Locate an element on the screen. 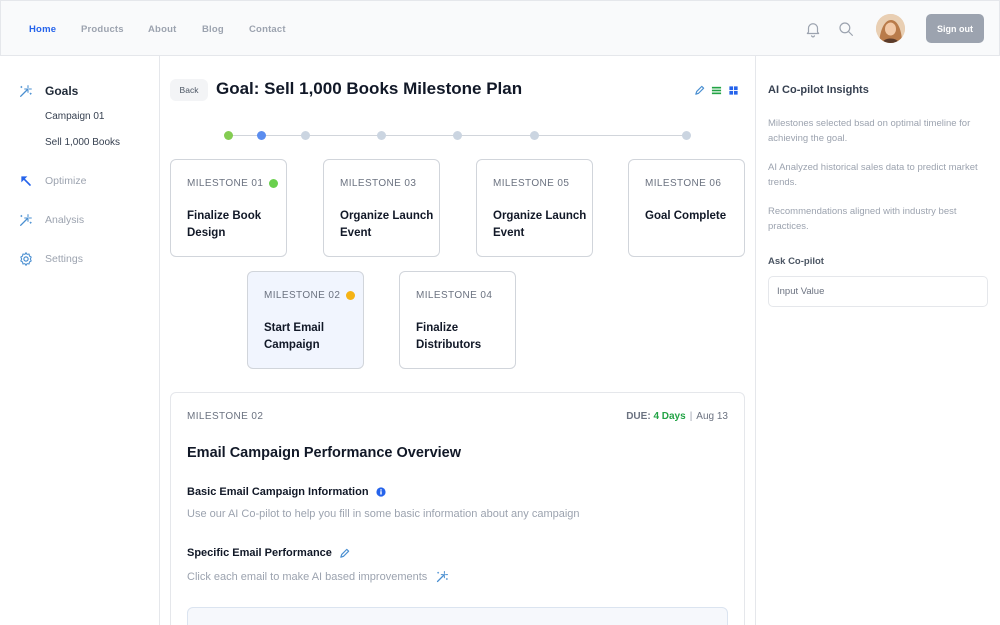 The image size is (1000, 625). search-icon is located at coordinates (846, 29).